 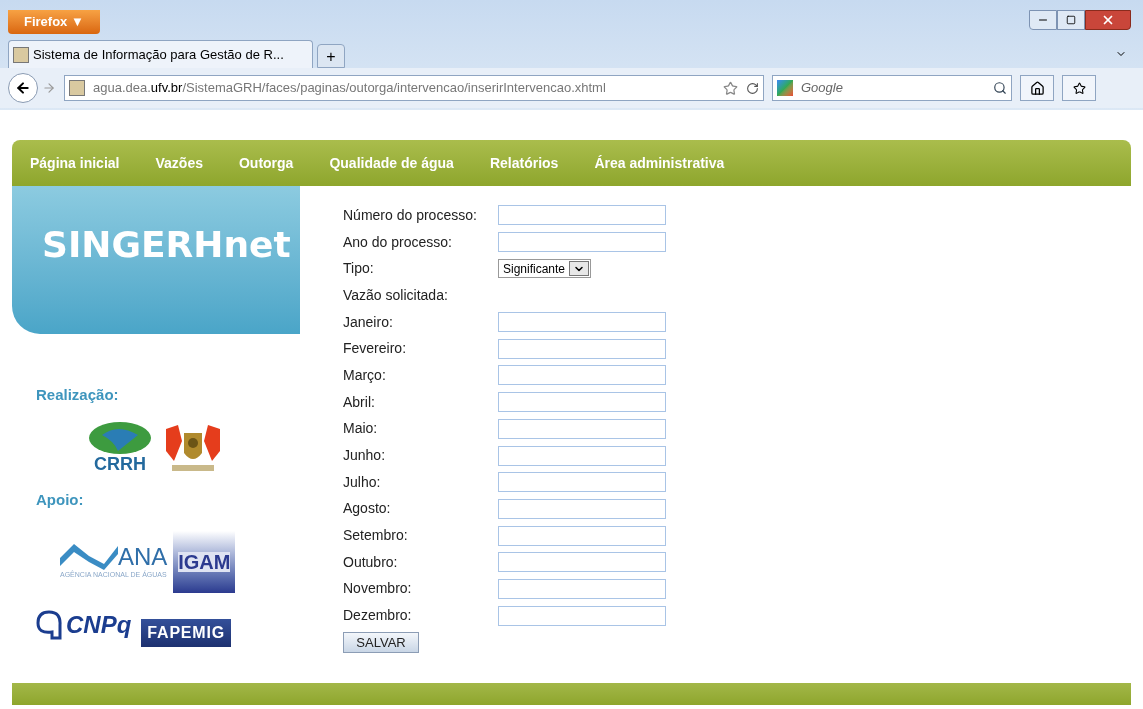 I want to click on nav-link: Relatórios, so click(x=524, y=163).